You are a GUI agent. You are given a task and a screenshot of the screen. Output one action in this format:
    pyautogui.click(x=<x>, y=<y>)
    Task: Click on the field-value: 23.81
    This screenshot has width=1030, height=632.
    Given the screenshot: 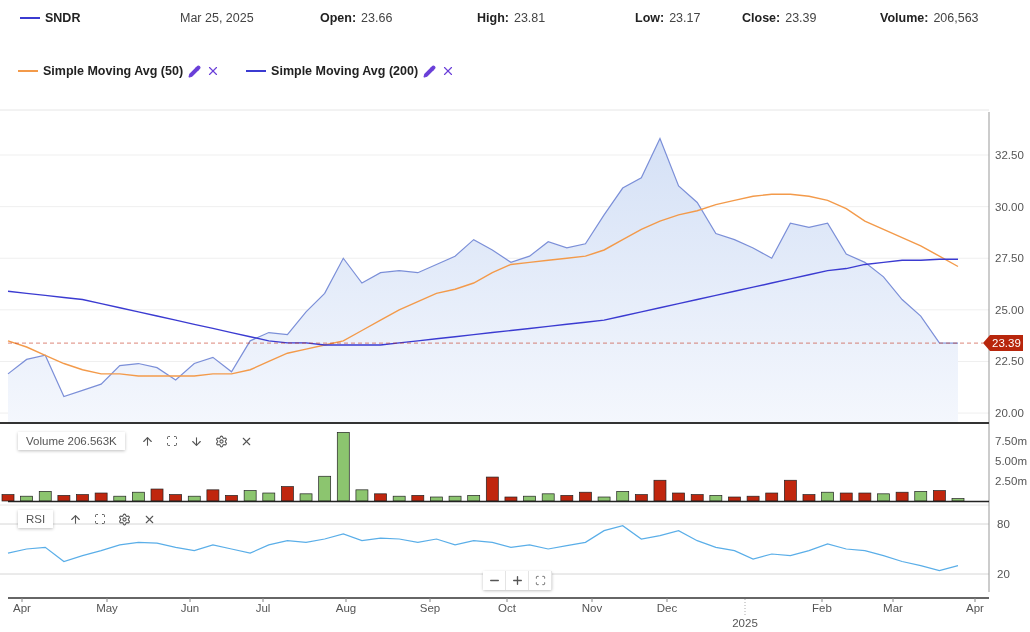 What is the action you would take?
    pyautogui.click(x=529, y=18)
    